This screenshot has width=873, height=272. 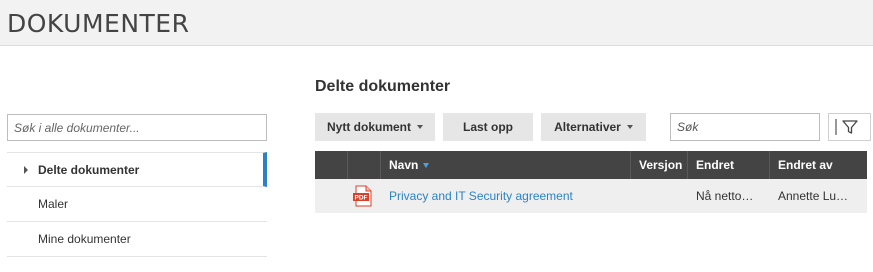 I want to click on sidebar-item-label: Delte dokumenter, so click(x=89, y=169).